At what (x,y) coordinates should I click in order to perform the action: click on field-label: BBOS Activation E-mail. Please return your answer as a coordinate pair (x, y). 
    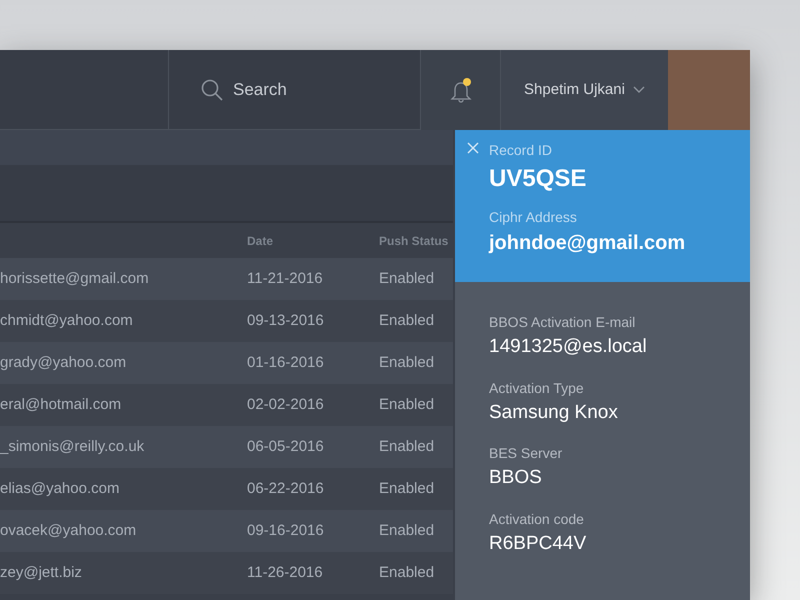
    Looking at the image, I should click on (562, 322).